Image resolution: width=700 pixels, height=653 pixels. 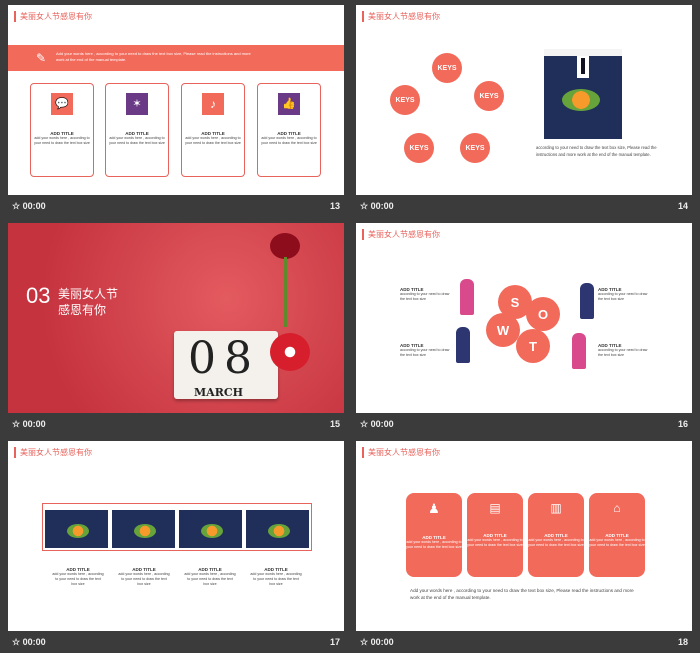 What do you see at coordinates (213, 104) in the screenshot?
I see `music-icon: ♪` at bounding box center [213, 104].